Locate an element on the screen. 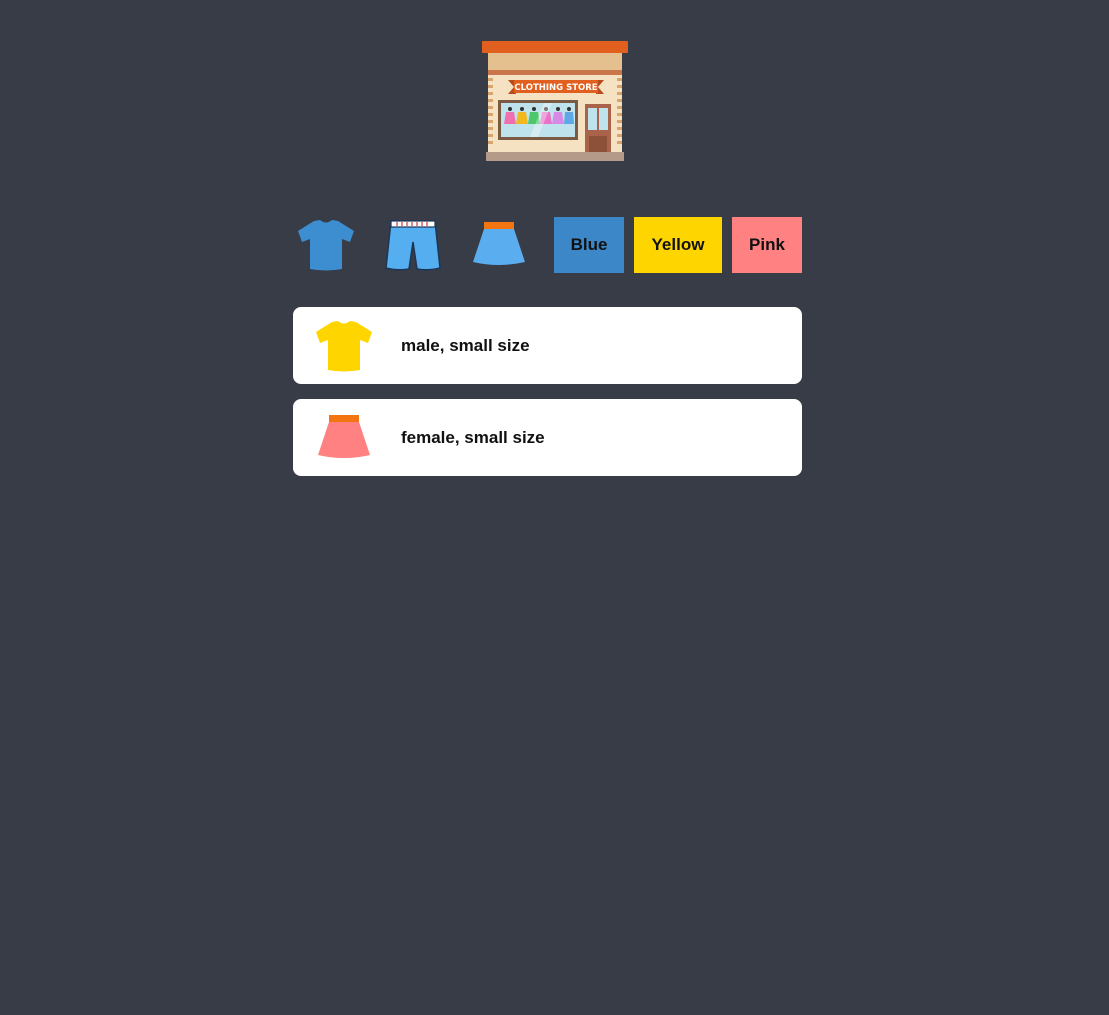 This screenshot has height=1015, width=1109. color-yellow-button: Yellow is located at coordinates (678, 245).